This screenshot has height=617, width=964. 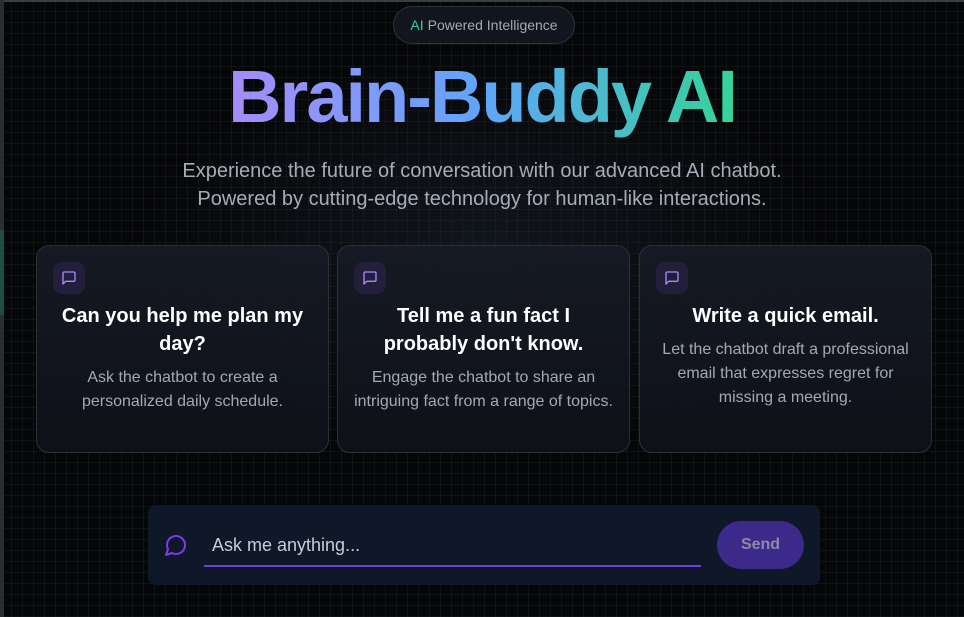 I want to click on left-accent, so click(x=2, y=272).